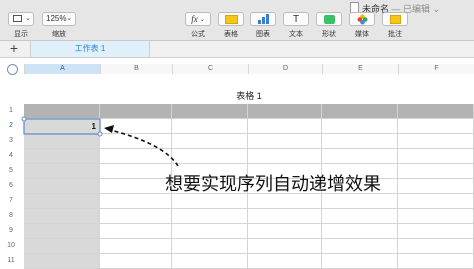  I want to click on sheet-tab-bar: + 工作表 1, so click(237, 49).